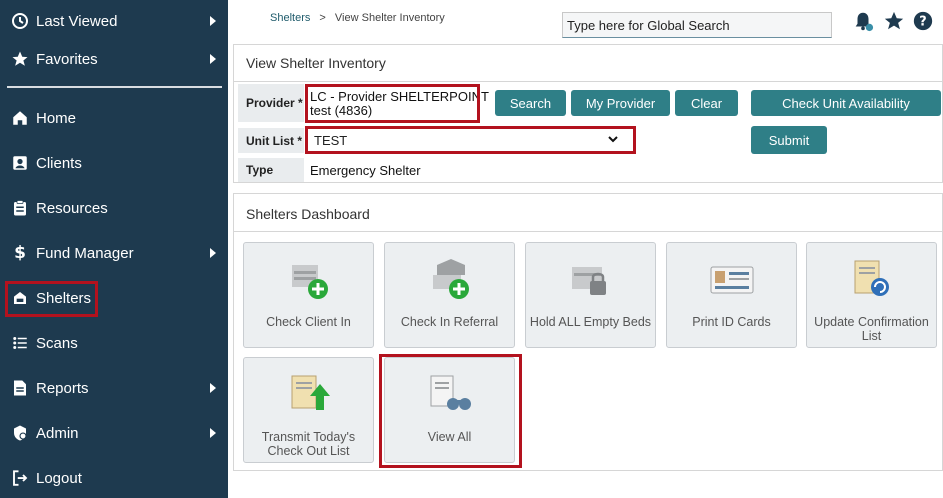 This screenshot has width=943, height=498. What do you see at coordinates (57, 343) in the screenshot?
I see `sidebar-label-scans: Scans` at bounding box center [57, 343].